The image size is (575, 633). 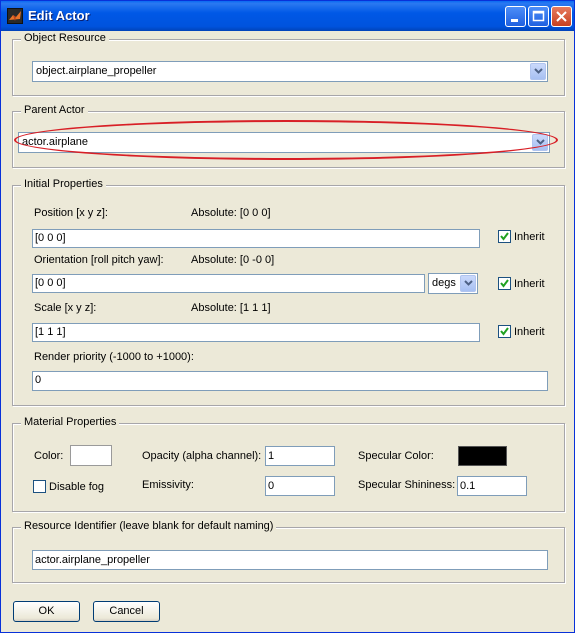 What do you see at coordinates (71, 213) in the screenshot?
I see `position-label: Position [x y z]:` at bounding box center [71, 213].